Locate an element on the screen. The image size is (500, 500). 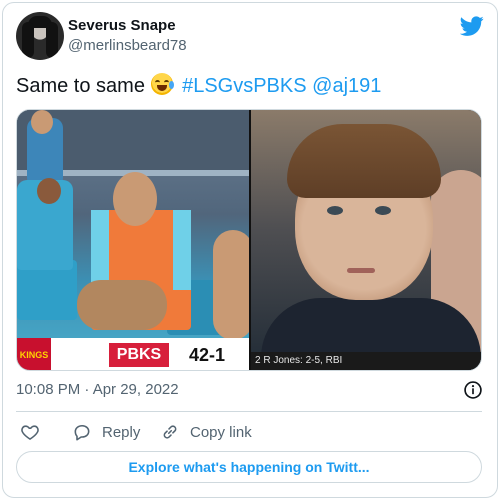
kings-logo: KINGS is located at coordinates (34, 354).